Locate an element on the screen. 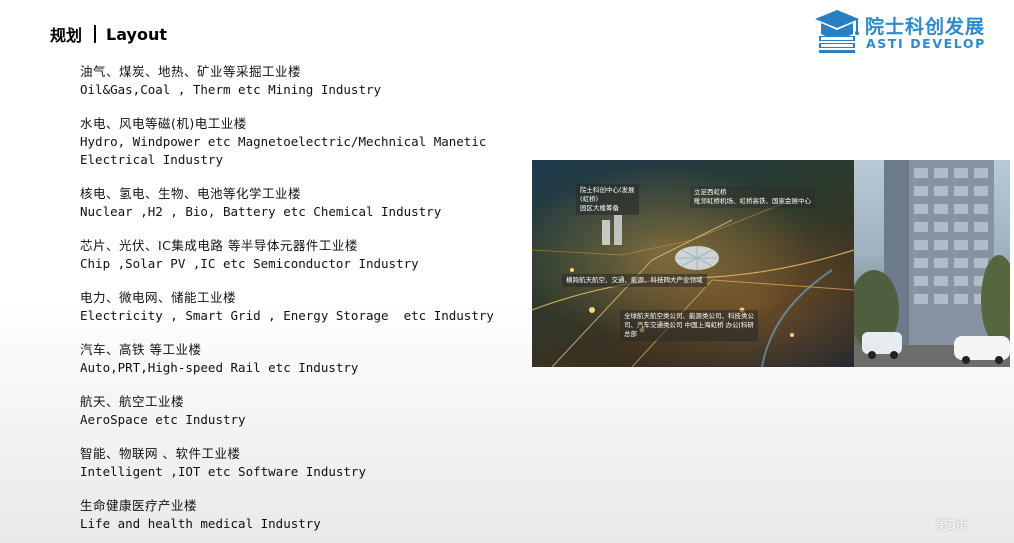  building-graphic is located at coordinates (932, 263).